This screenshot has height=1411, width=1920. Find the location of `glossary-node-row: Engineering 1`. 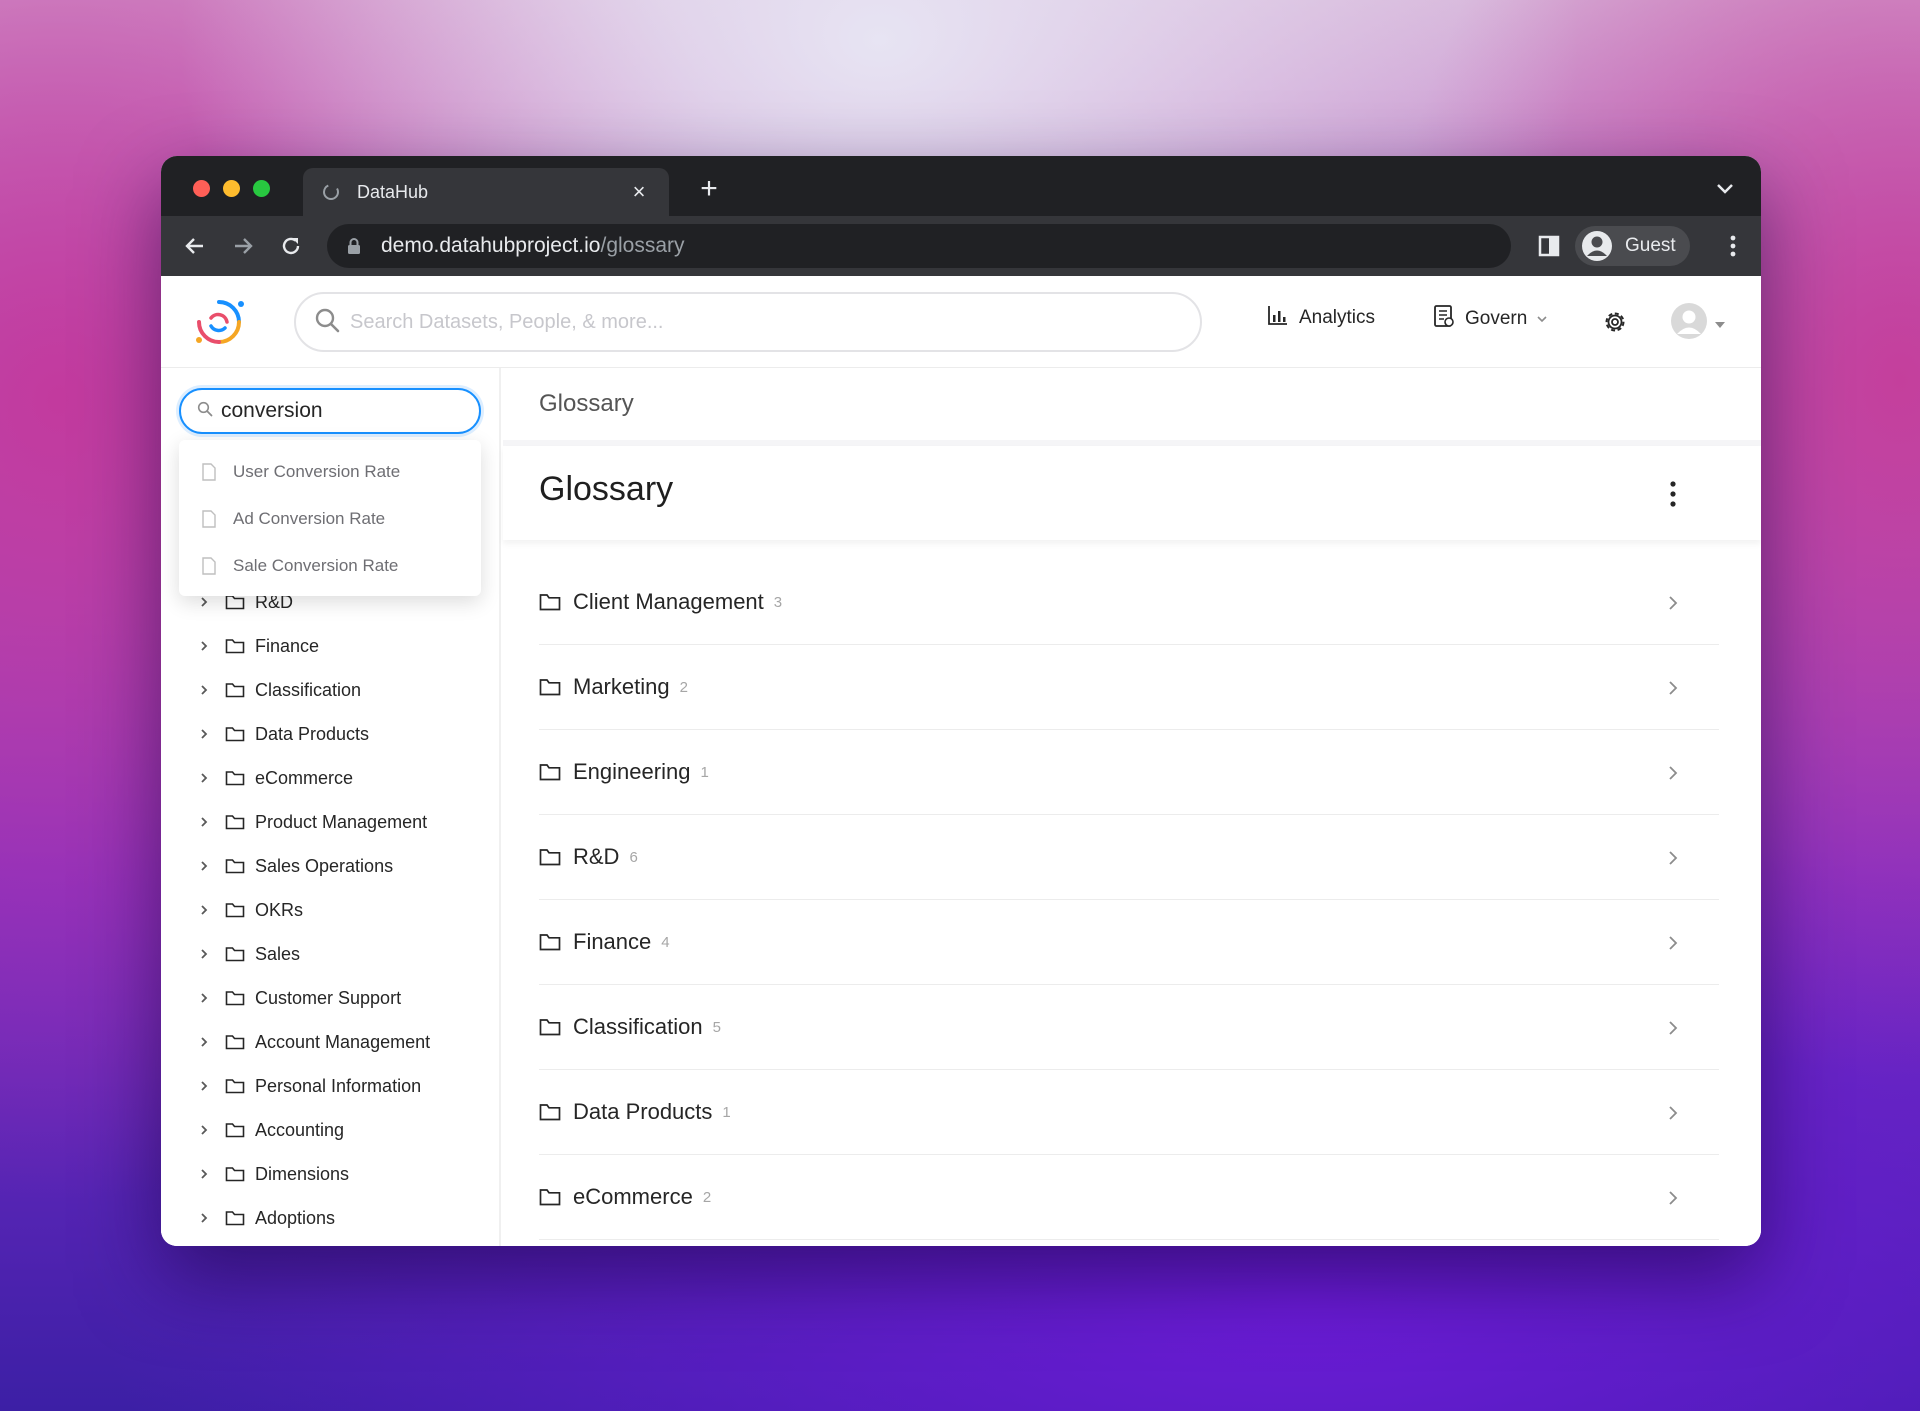

glossary-node-row: Engineering 1 is located at coordinates (1129, 772).